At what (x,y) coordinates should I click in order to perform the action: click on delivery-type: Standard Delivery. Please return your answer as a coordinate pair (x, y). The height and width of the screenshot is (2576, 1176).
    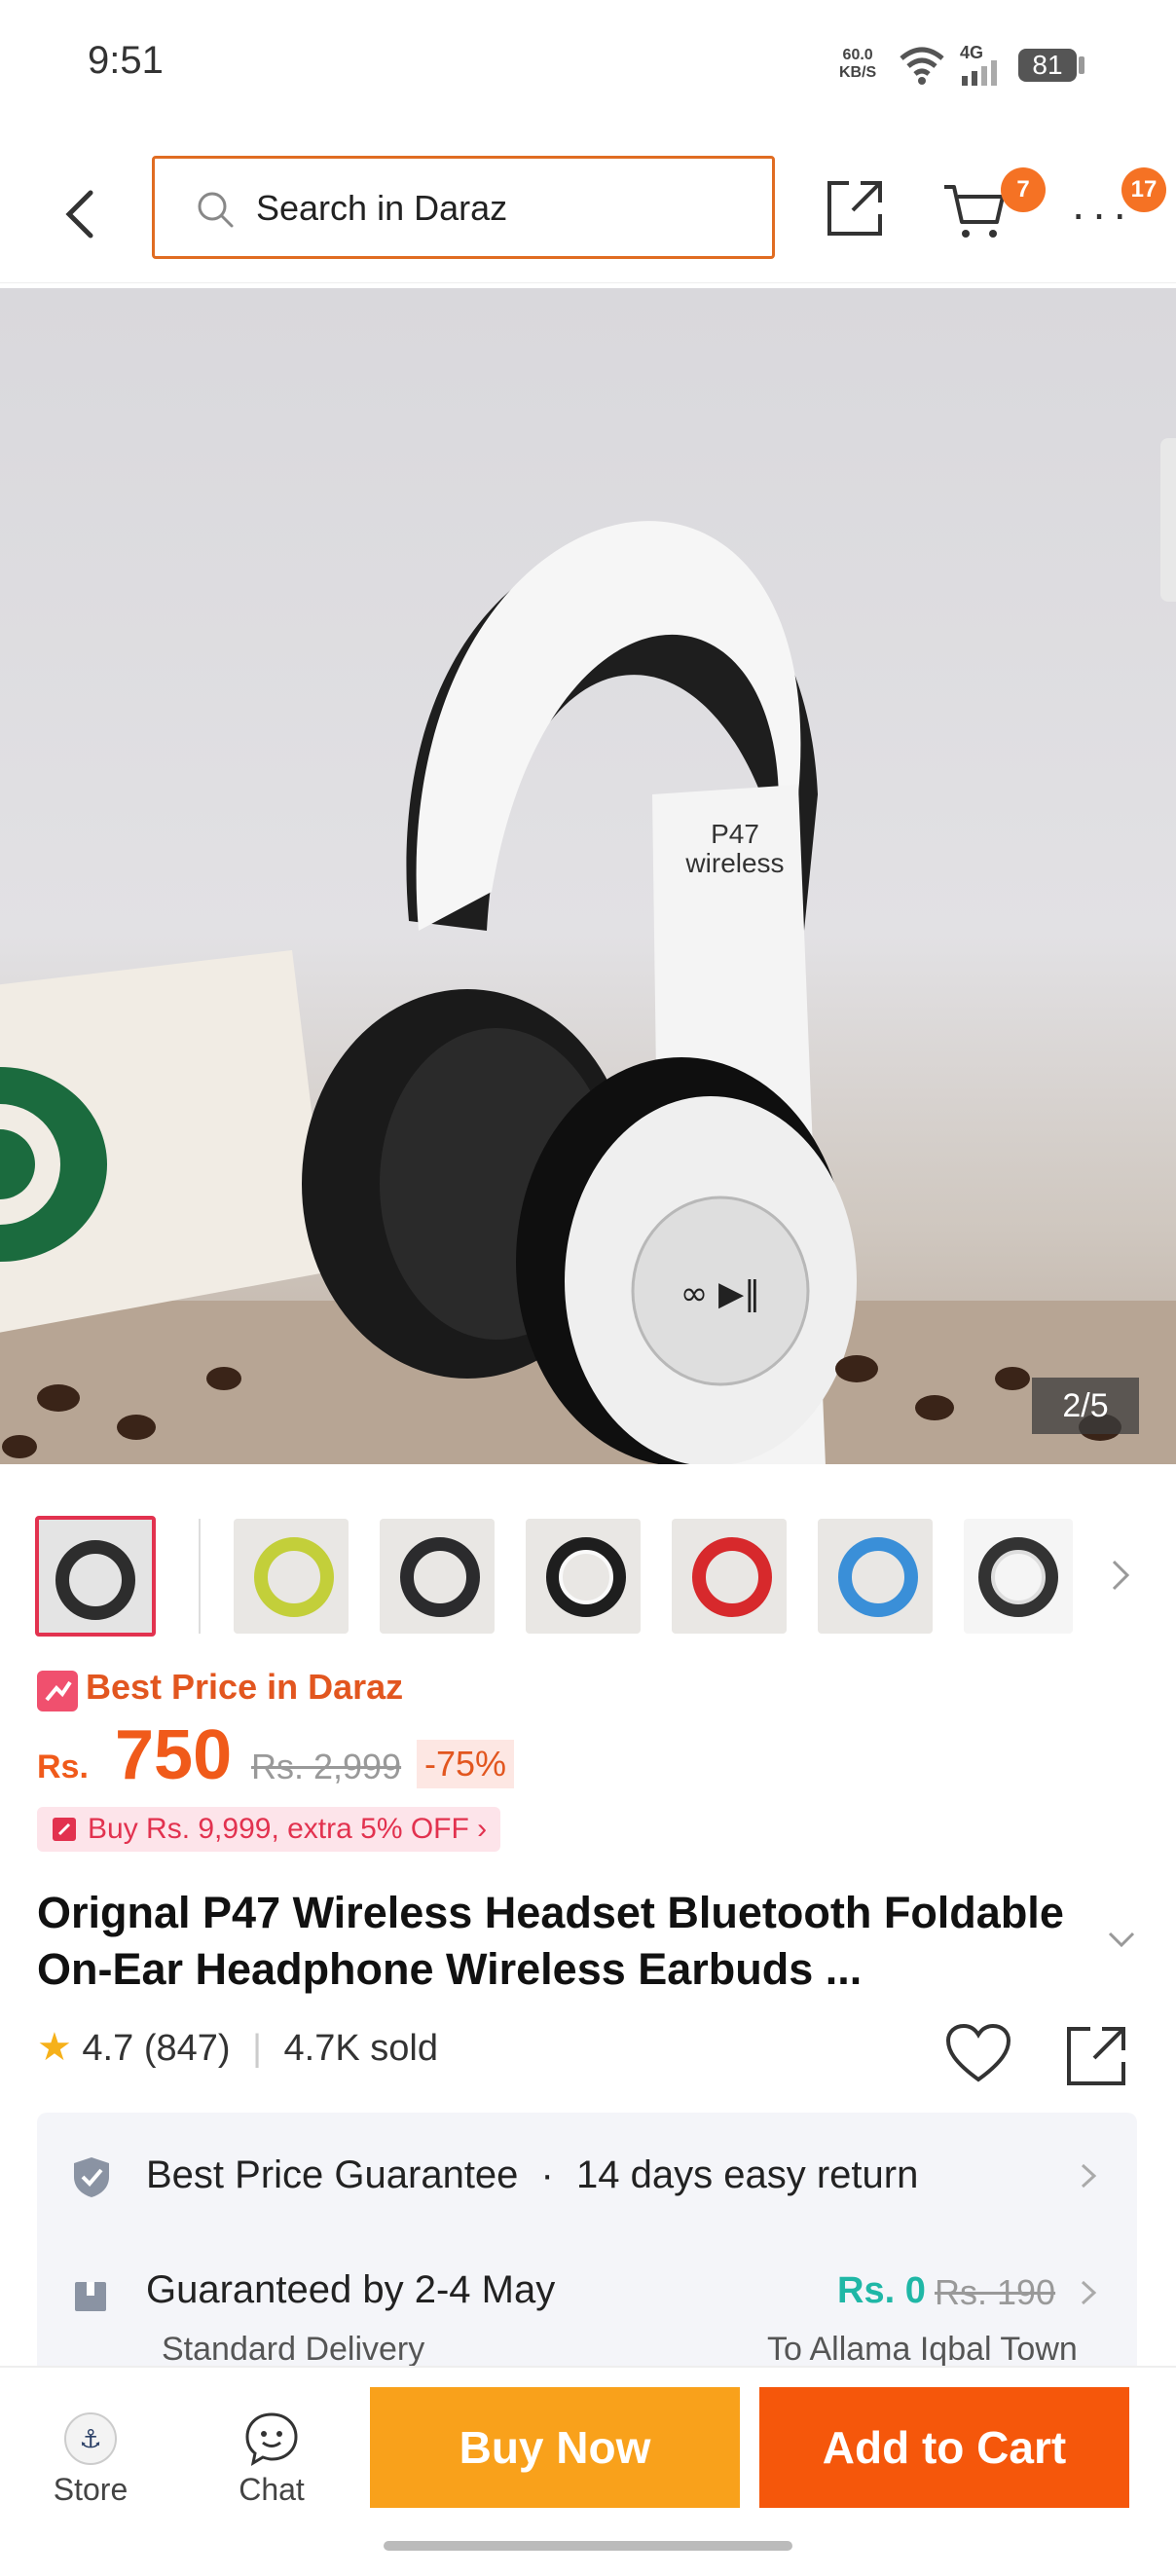
    Looking at the image, I should click on (293, 2349).